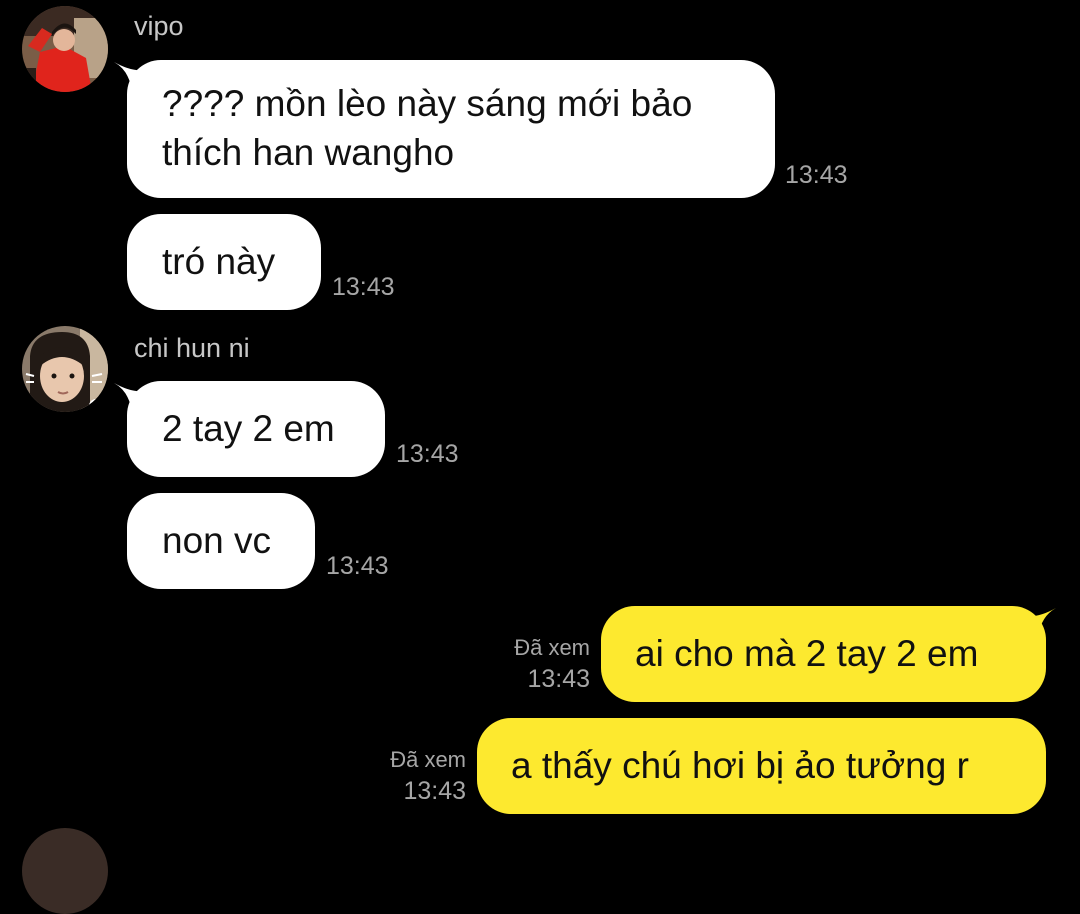  What do you see at coordinates (192, 348) in the screenshot?
I see `sender-name-chi-hun-ni: chi hun ni` at bounding box center [192, 348].